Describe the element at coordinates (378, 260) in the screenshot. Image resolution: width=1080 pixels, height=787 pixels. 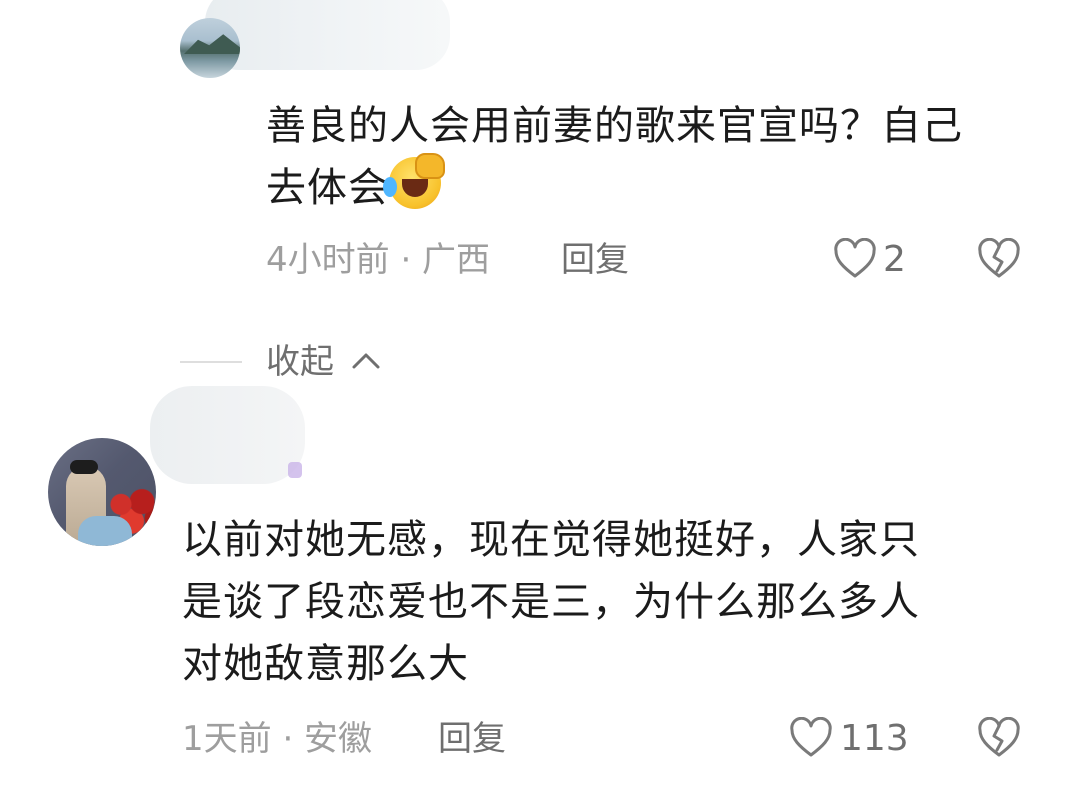
I see `reply-meta: 4小时前 · 广西` at that location.